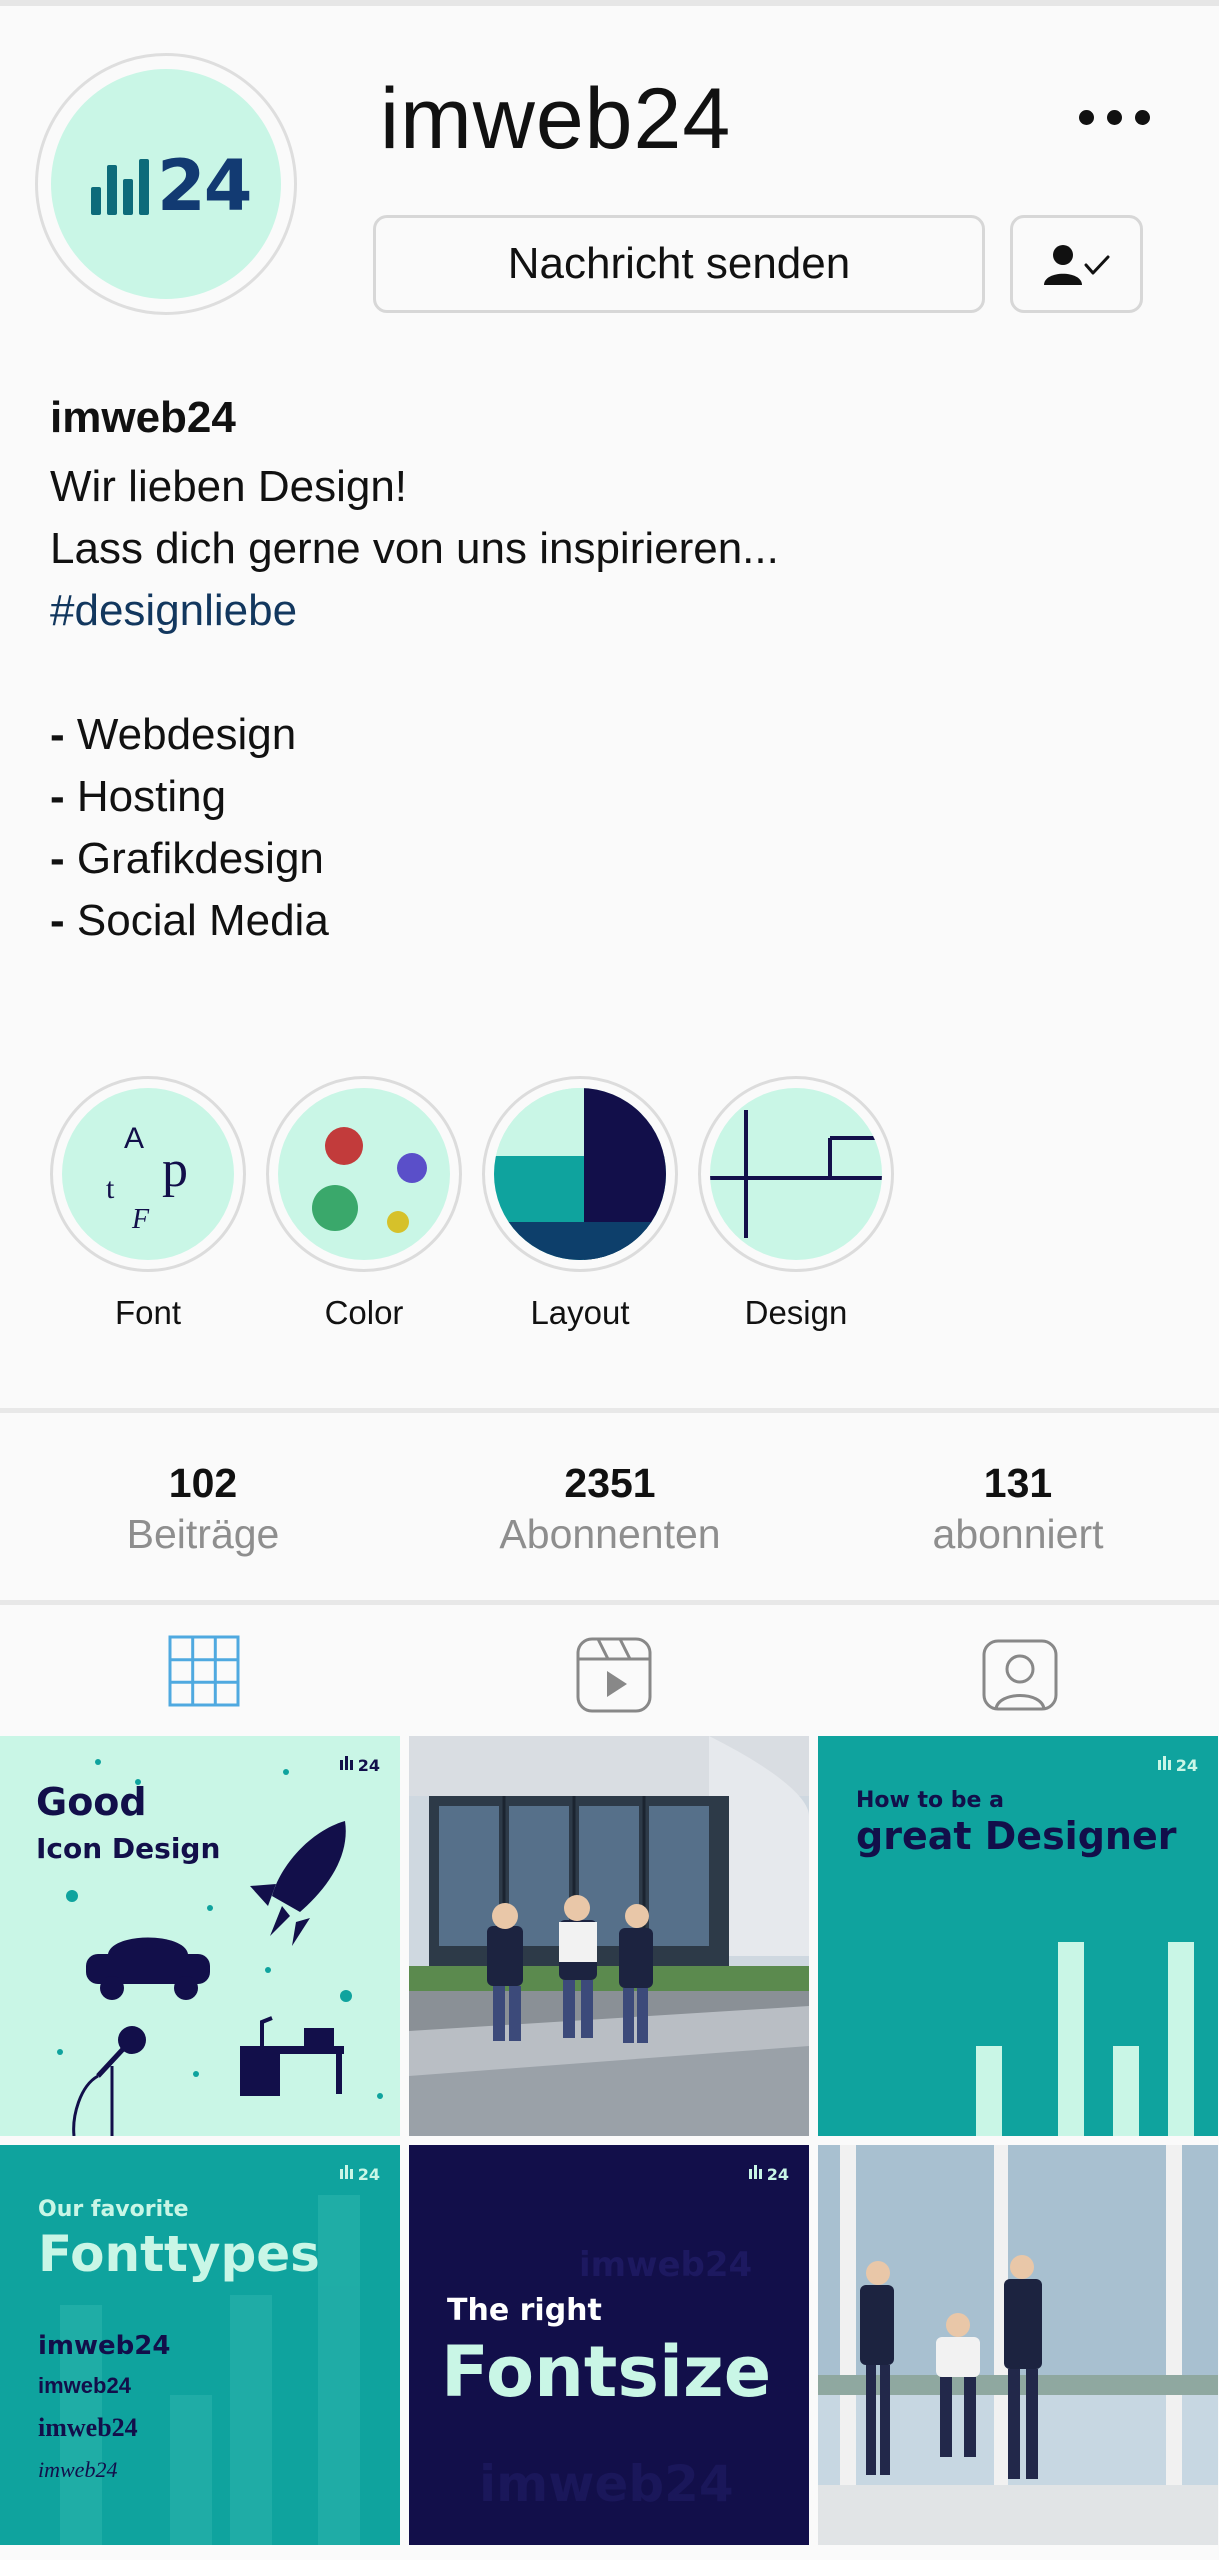 Image resolution: width=1219 pixels, height=2560 pixels. I want to click on post-subline: great Designer, so click(1016, 1836).